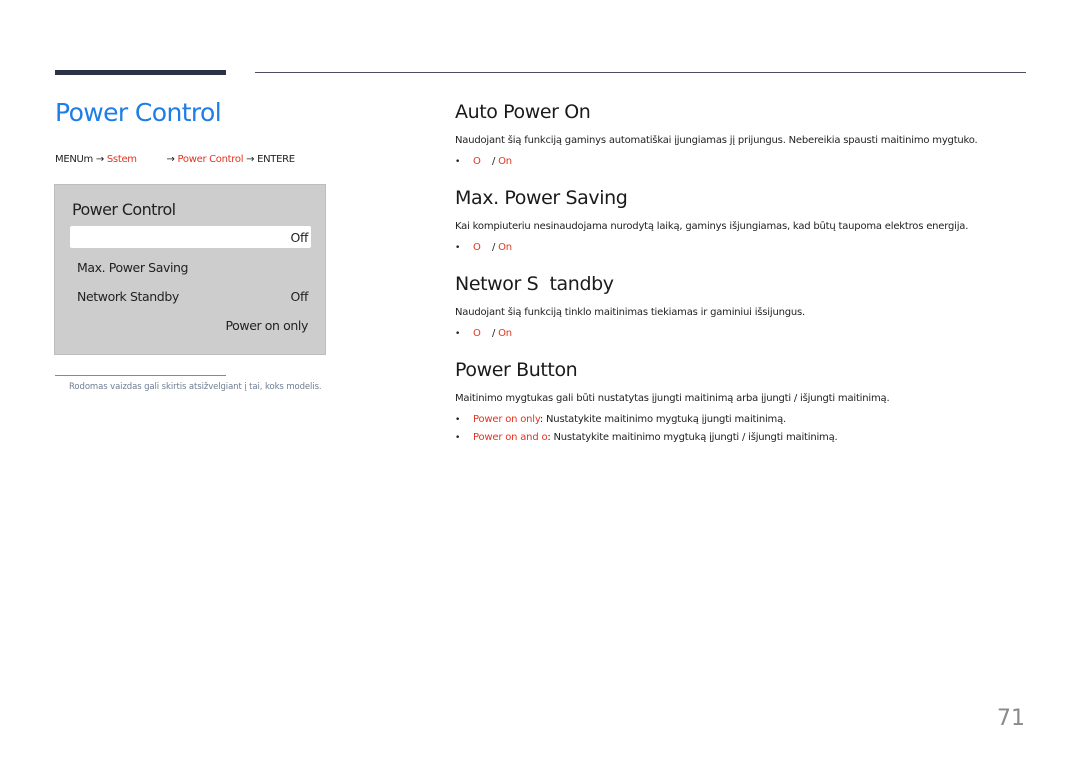  What do you see at coordinates (1011, 718) in the screenshot?
I see `page-number: 71` at bounding box center [1011, 718].